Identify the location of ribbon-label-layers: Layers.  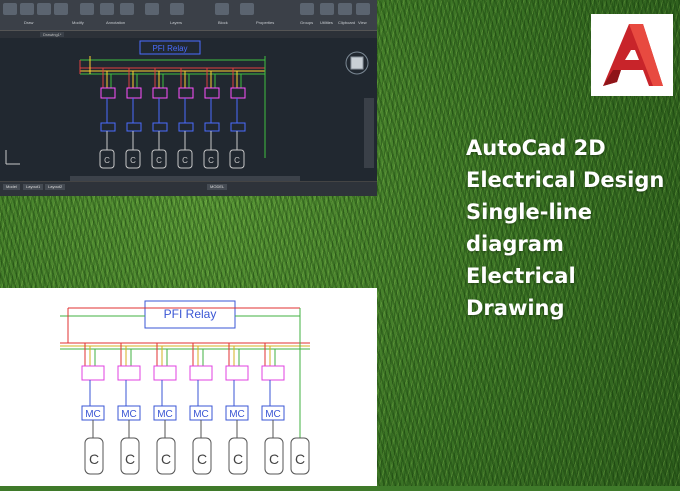
(176, 22).